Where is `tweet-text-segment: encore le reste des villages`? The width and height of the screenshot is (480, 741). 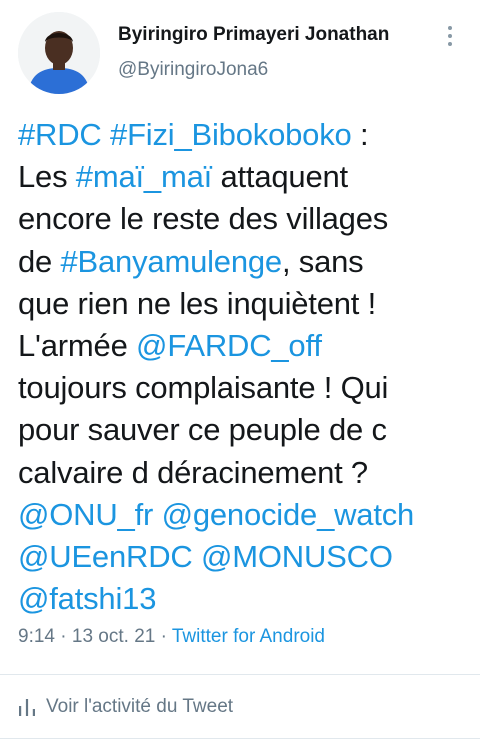
tweet-text-segment: encore le reste des villages is located at coordinates (203, 219).